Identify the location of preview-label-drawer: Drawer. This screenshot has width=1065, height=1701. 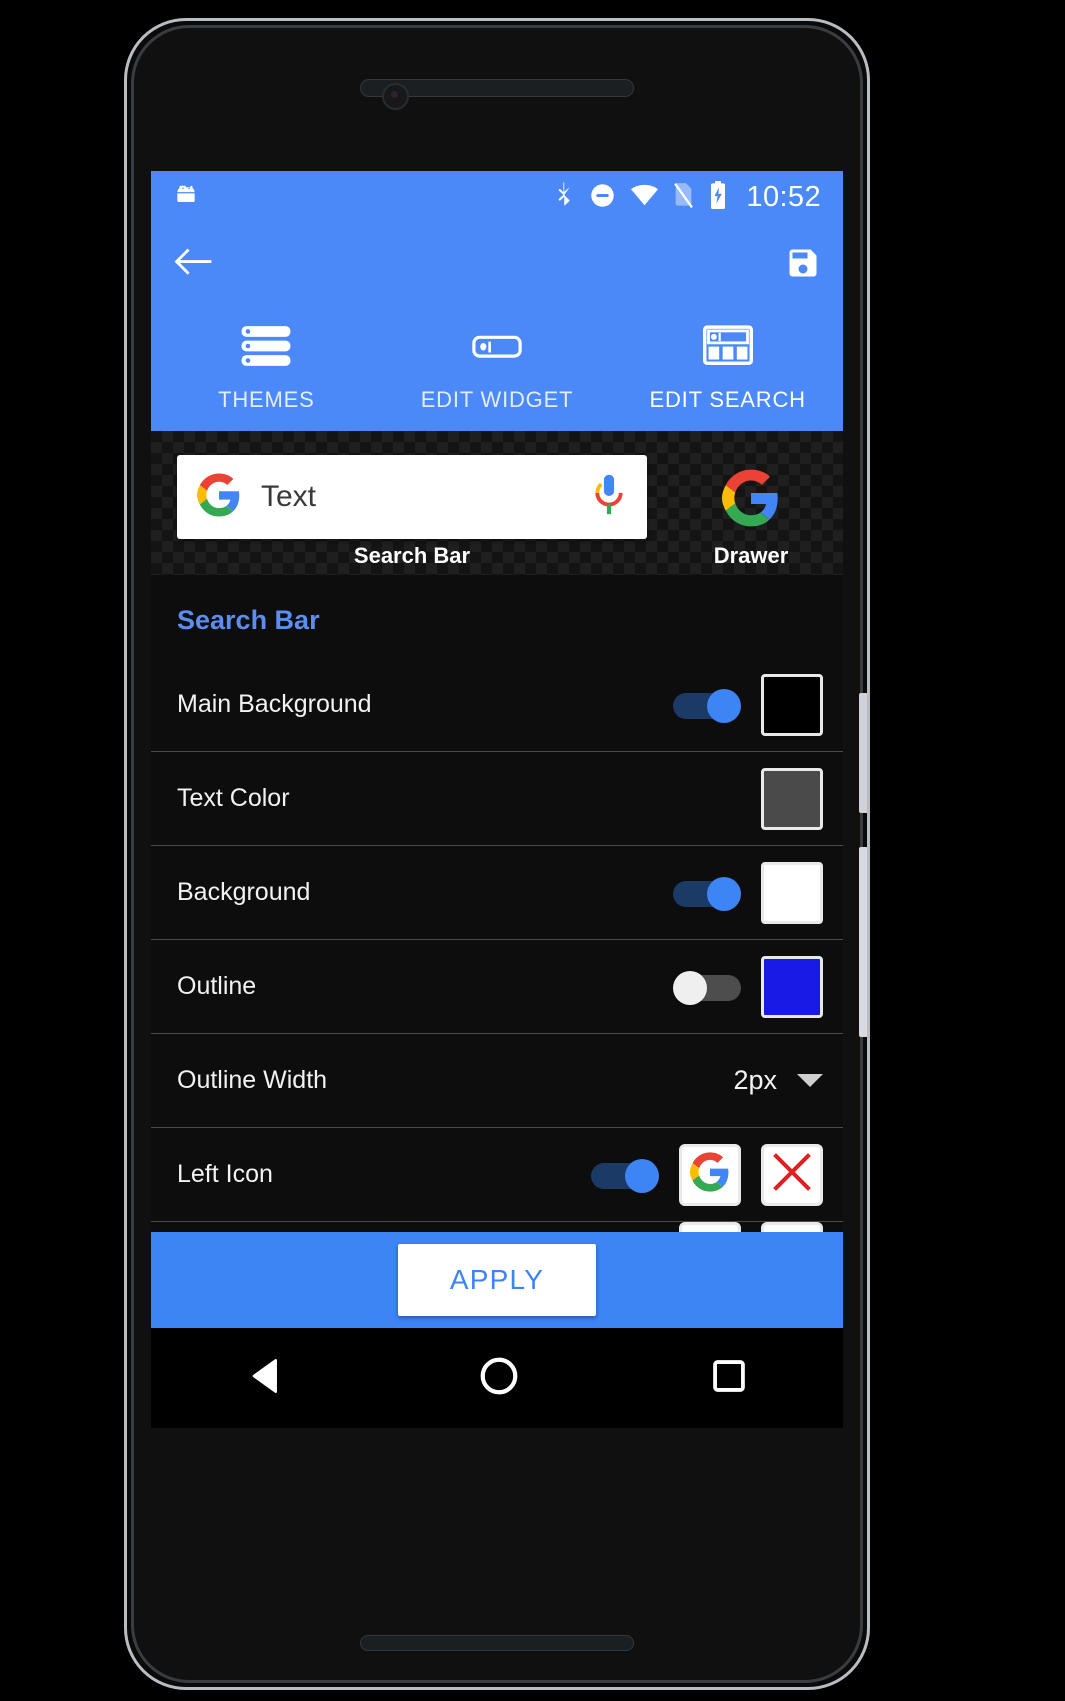
(751, 555).